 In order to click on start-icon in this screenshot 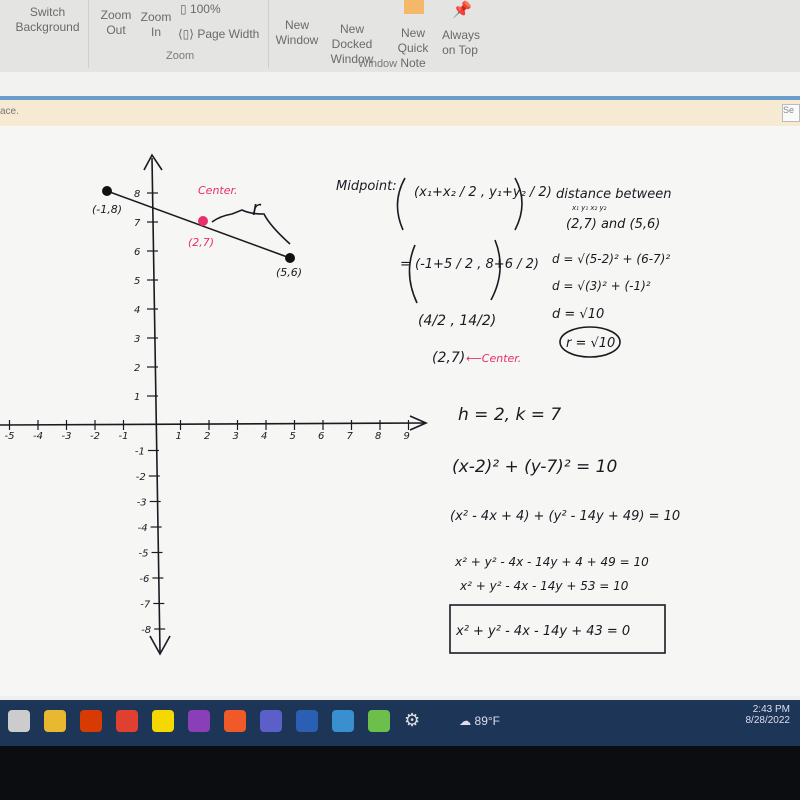, I will do `click(19, 721)`.